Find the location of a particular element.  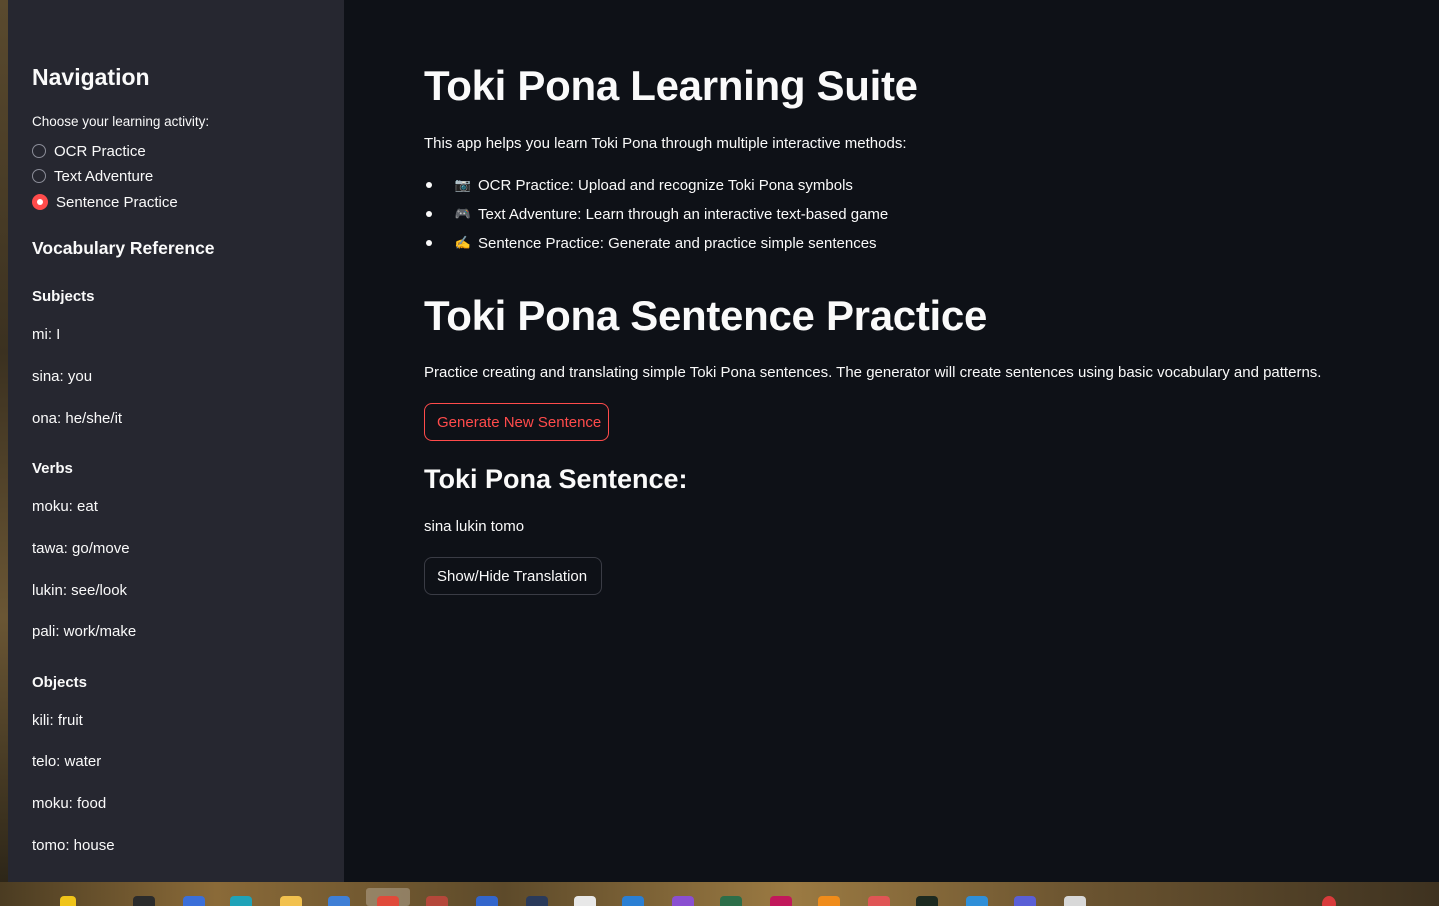

radio-option-sentence-practice: Sentence Practice is located at coordinates (105, 202).